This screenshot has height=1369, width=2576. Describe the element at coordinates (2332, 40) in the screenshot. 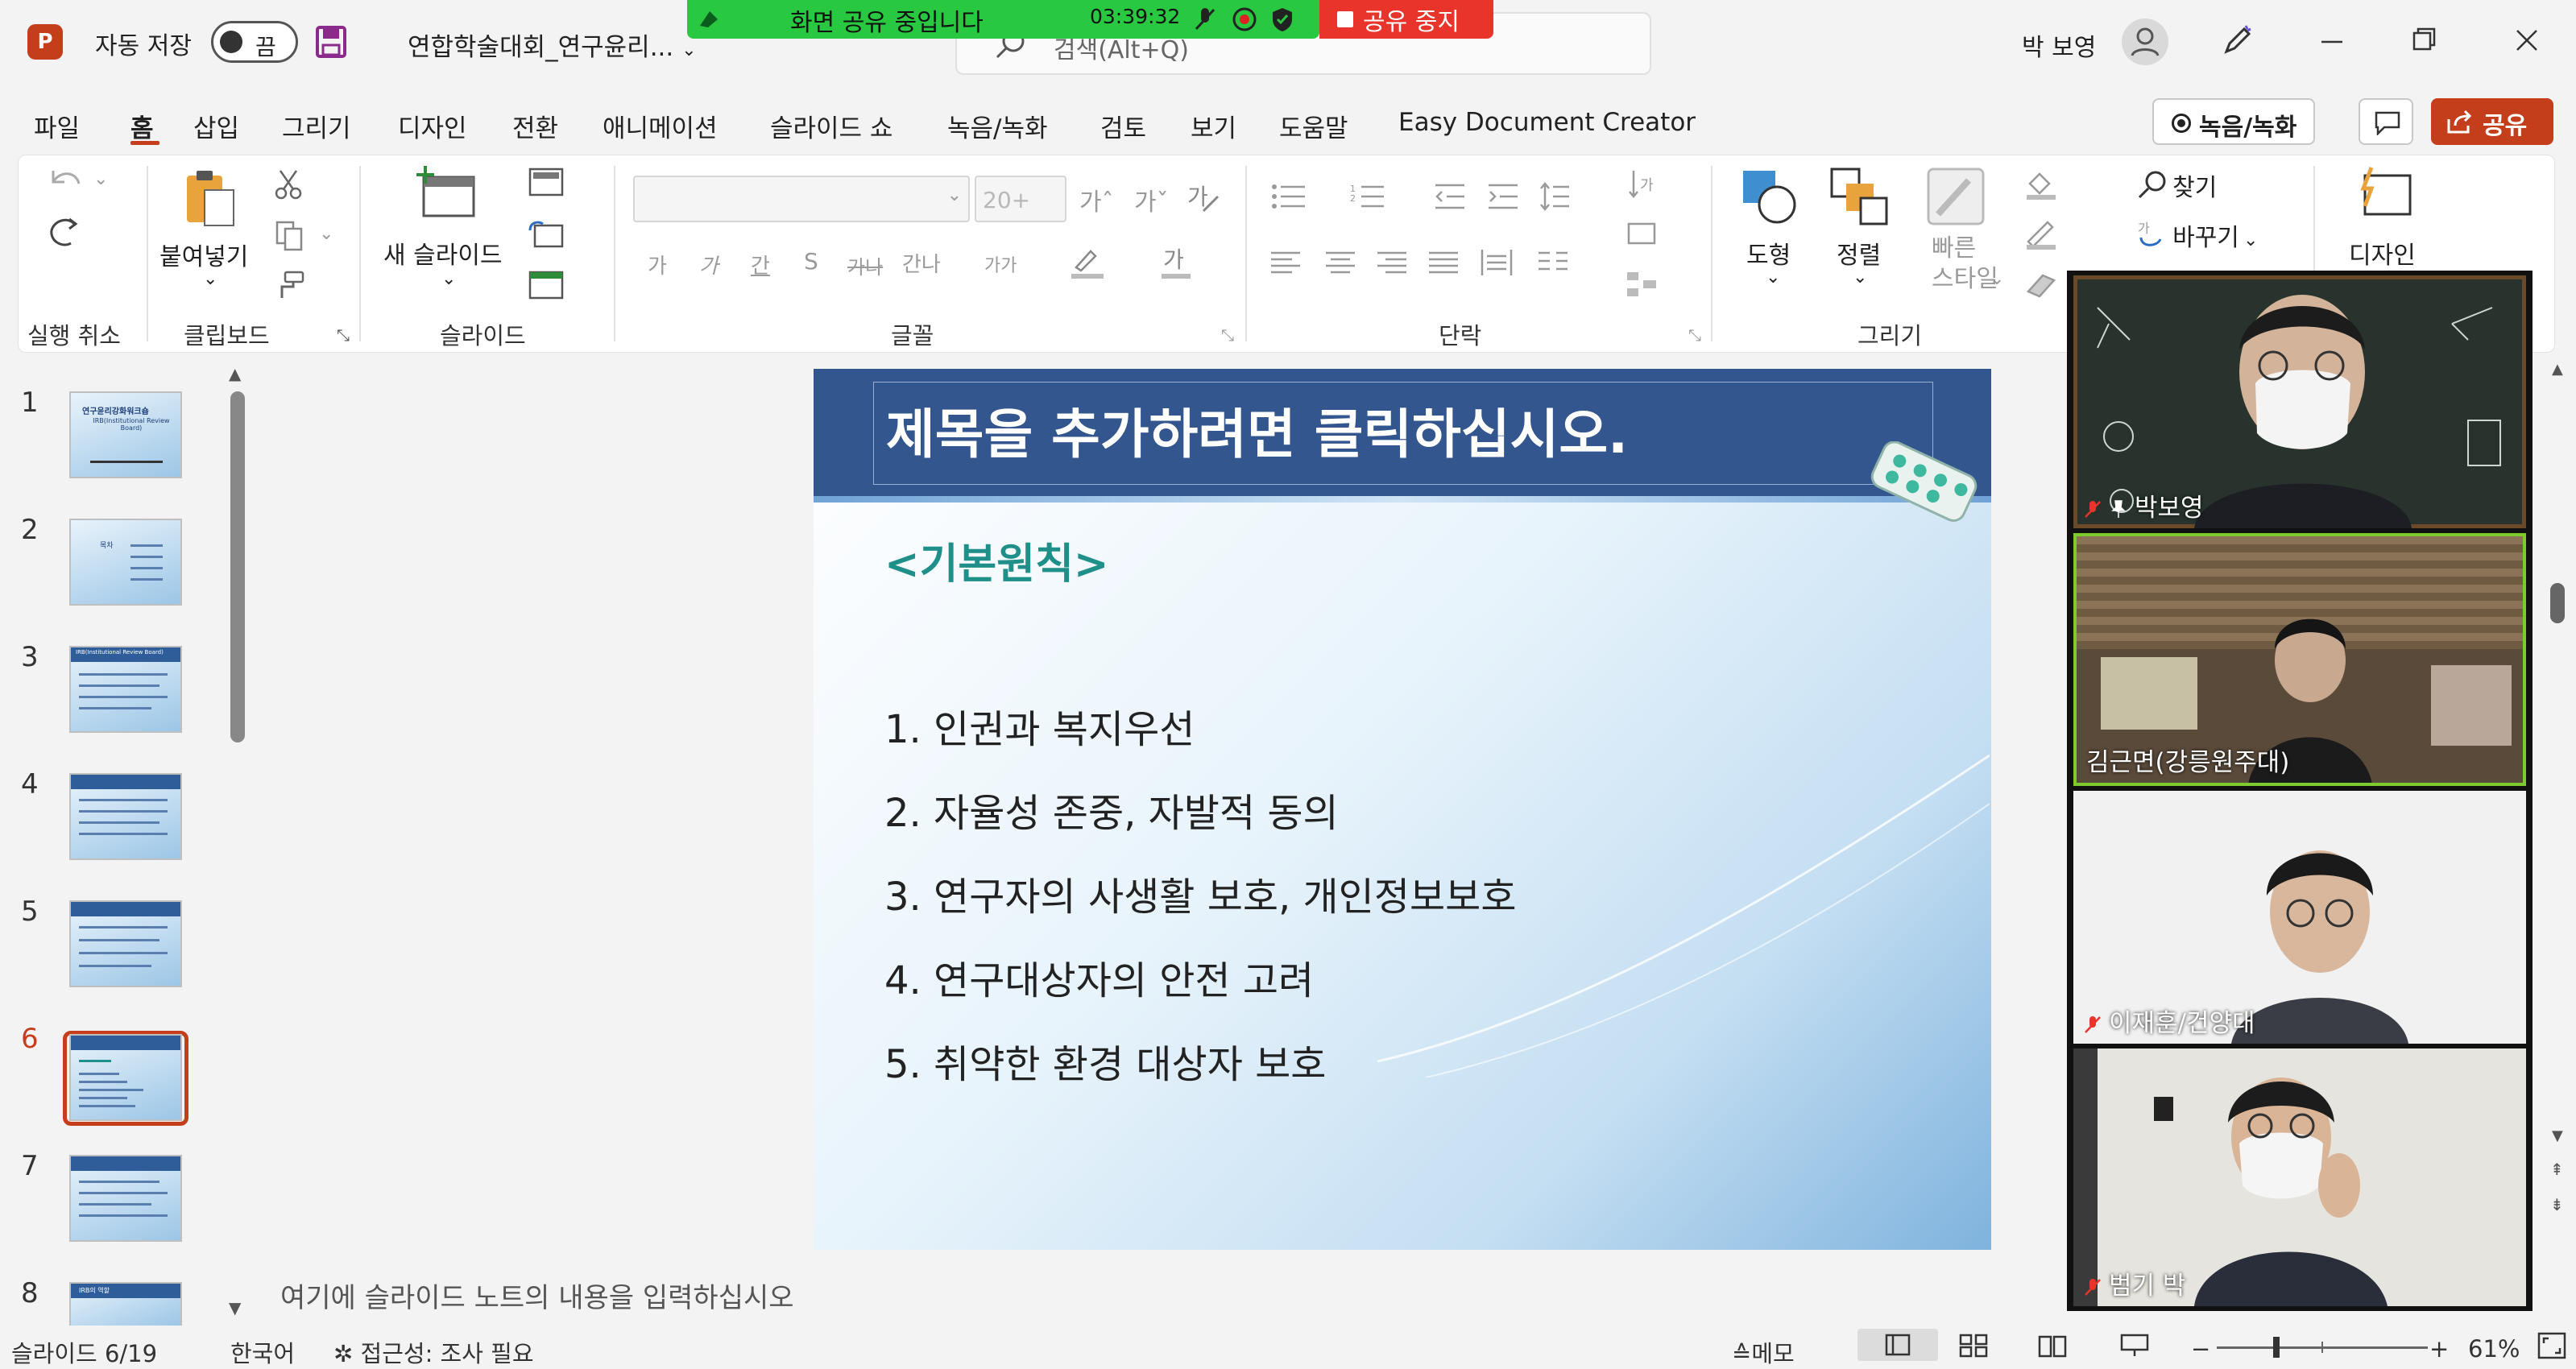

I see `minimize-icon` at that location.